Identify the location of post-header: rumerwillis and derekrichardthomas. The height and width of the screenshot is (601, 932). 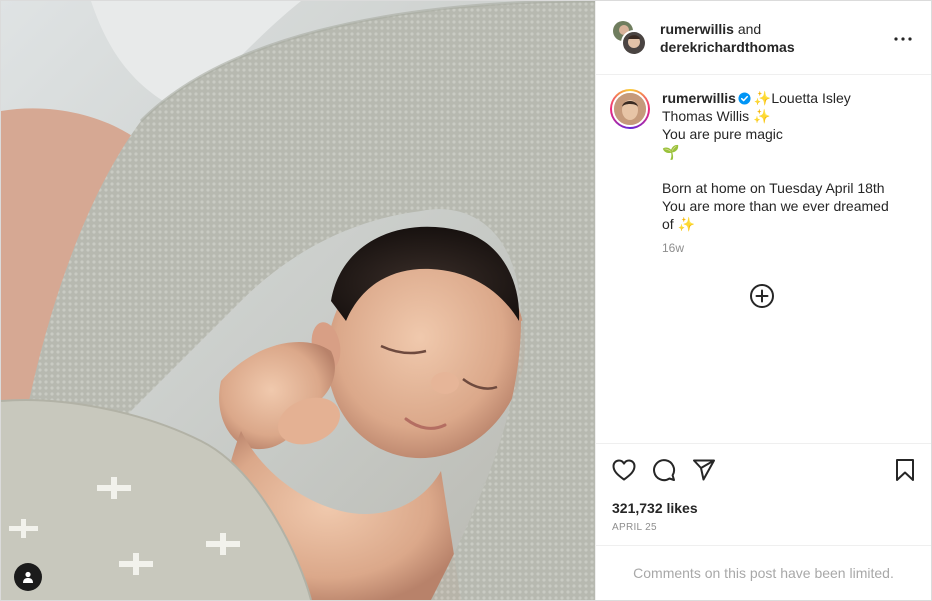
(763, 38).